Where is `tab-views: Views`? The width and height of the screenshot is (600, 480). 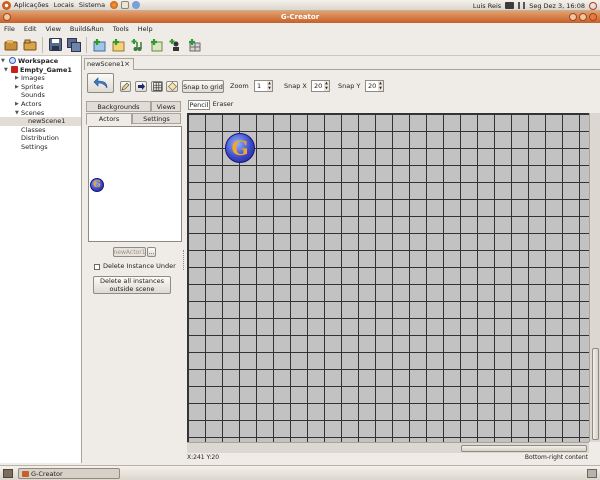 tab-views: Views is located at coordinates (166, 106).